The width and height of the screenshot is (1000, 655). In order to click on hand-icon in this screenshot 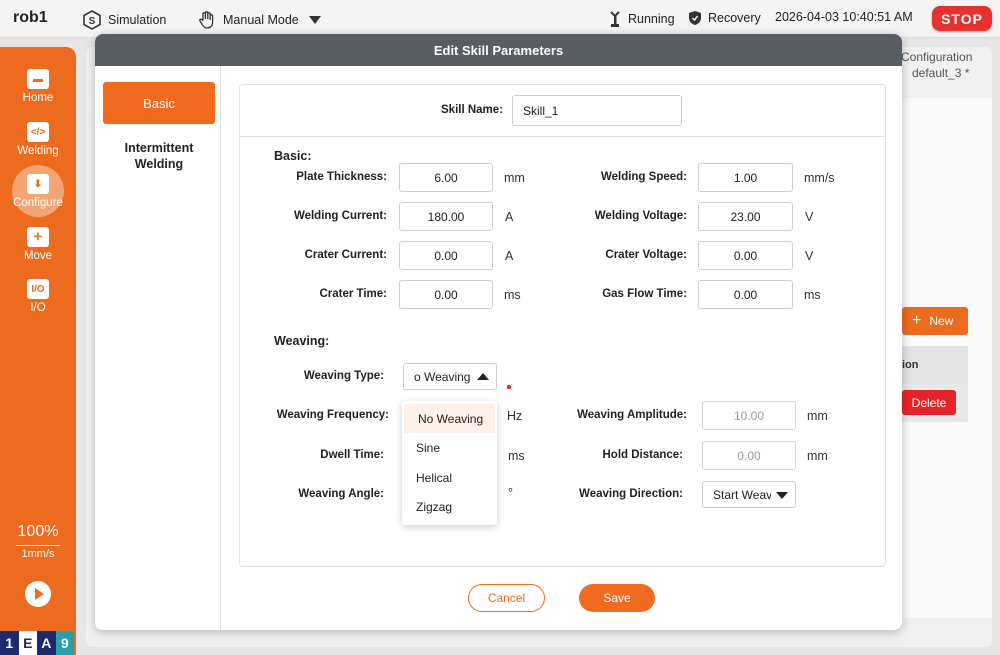, I will do `click(206, 20)`.